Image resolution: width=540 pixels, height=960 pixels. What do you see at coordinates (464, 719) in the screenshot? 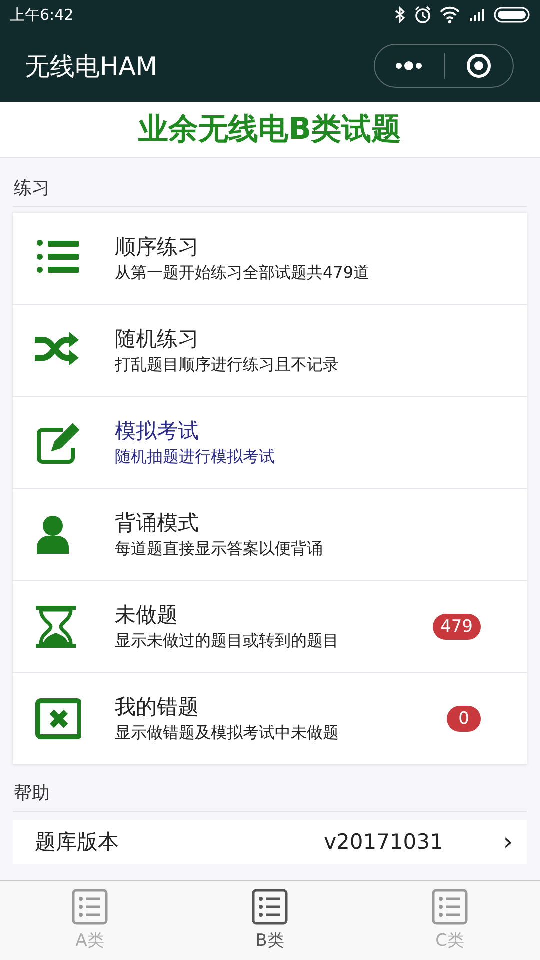
I see `count-badge: 0` at bounding box center [464, 719].